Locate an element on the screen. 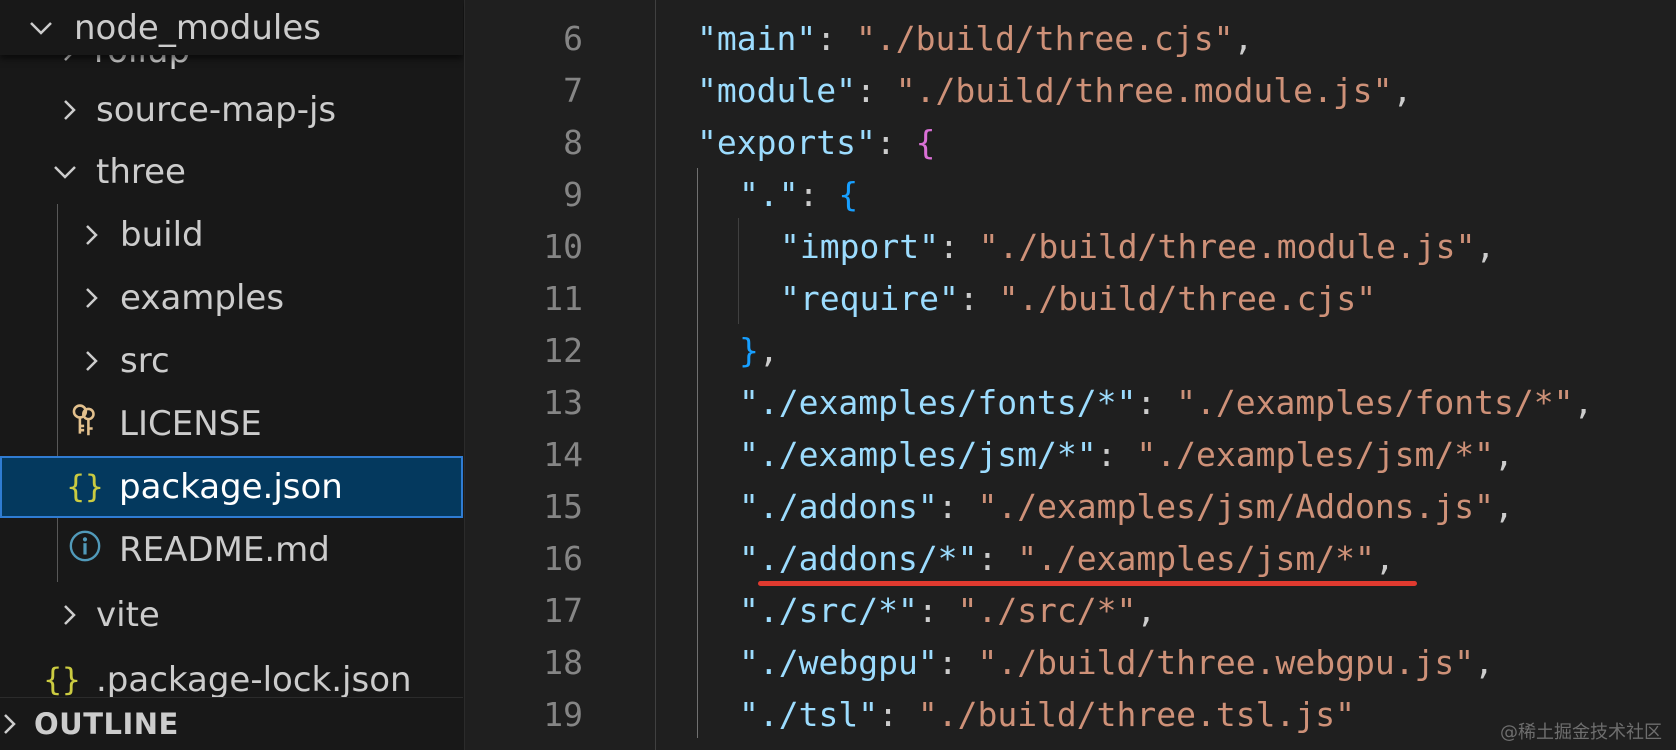 This screenshot has width=1676, height=750. code-line: "./webgpu": "./build/three.webgpu.js", is located at coordinates (1116, 663).